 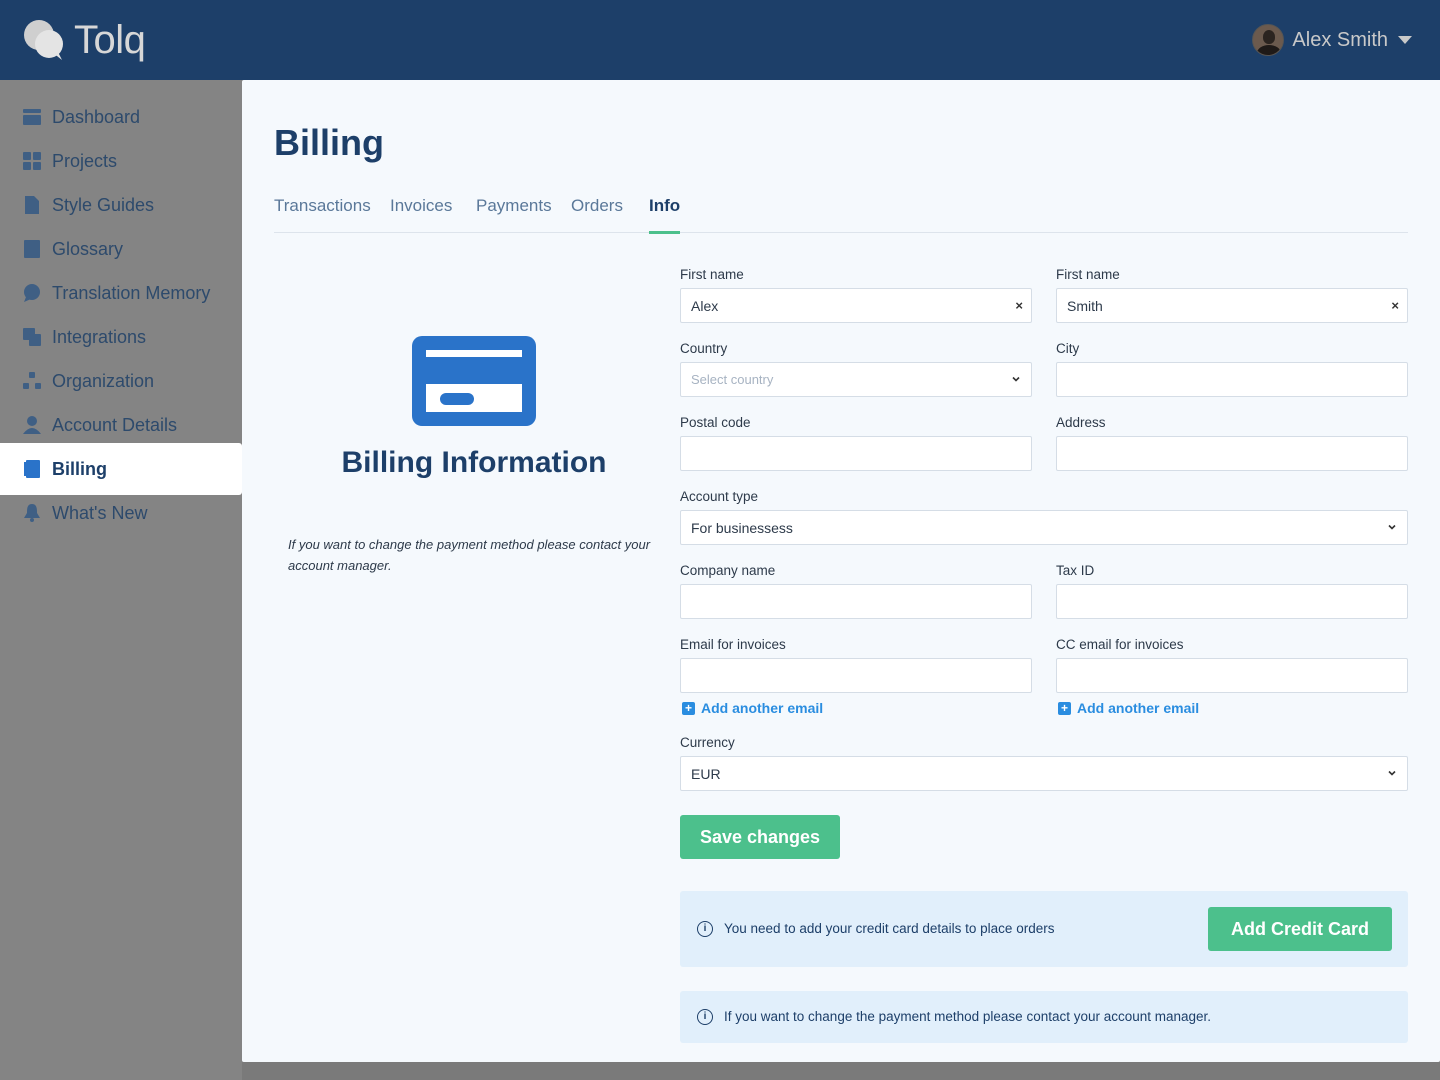 I want to click on chat-bubble-icon, so click(x=32, y=293).